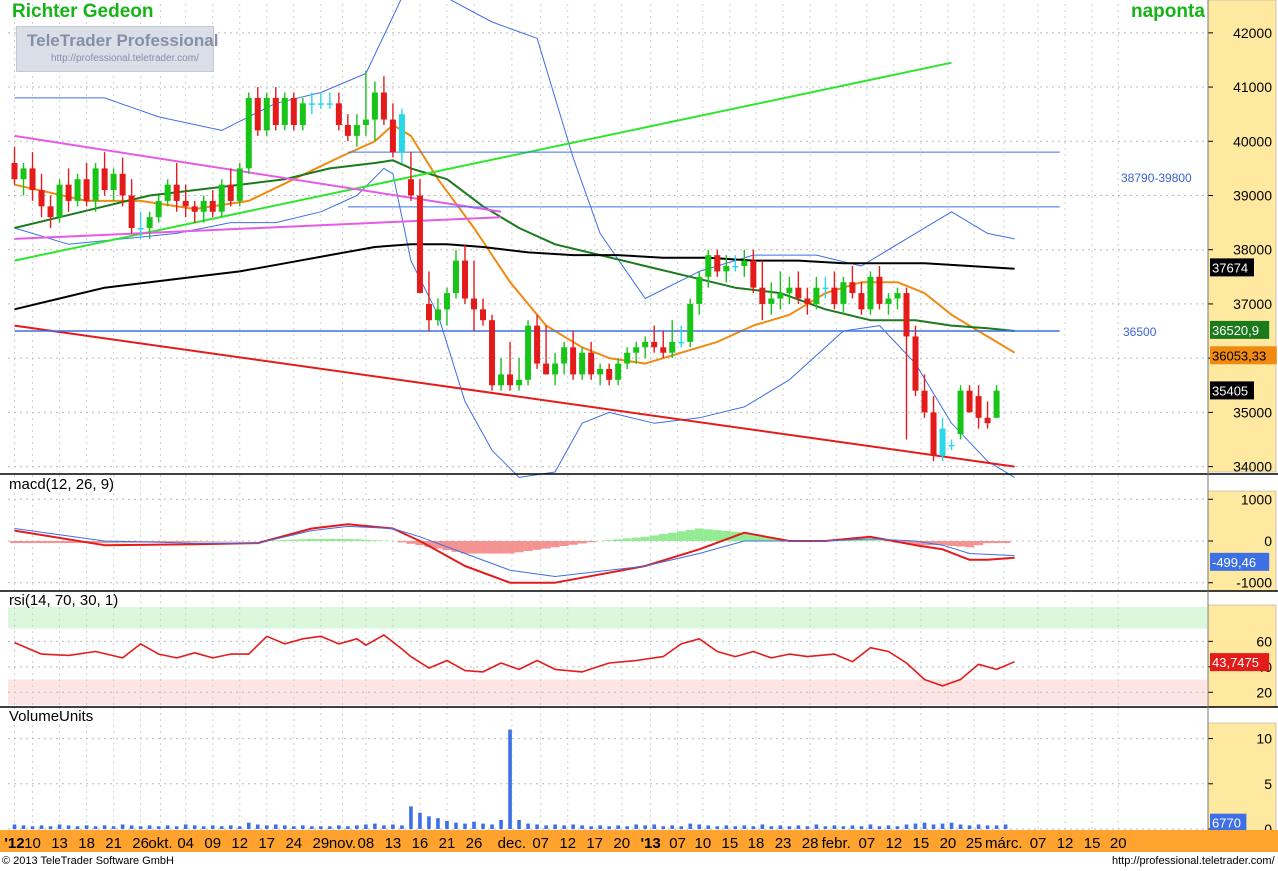  What do you see at coordinates (266, 843) in the screenshot?
I see `date-label: 17` at bounding box center [266, 843].